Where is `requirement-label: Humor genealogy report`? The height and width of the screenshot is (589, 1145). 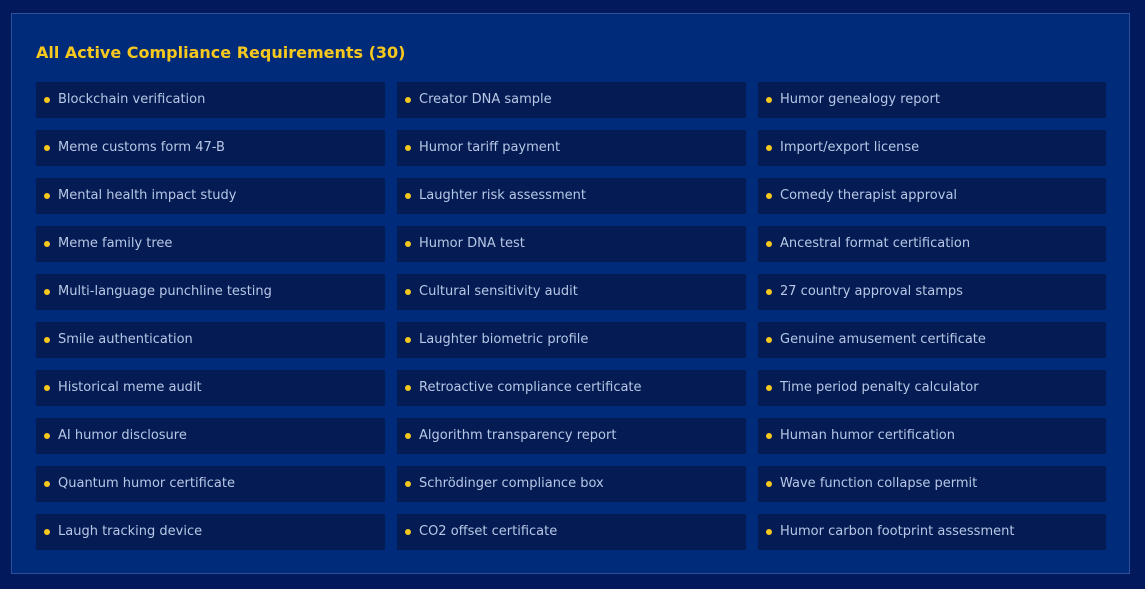 requirement-label: Humor genealogy report is located at coordinates (860, 99).